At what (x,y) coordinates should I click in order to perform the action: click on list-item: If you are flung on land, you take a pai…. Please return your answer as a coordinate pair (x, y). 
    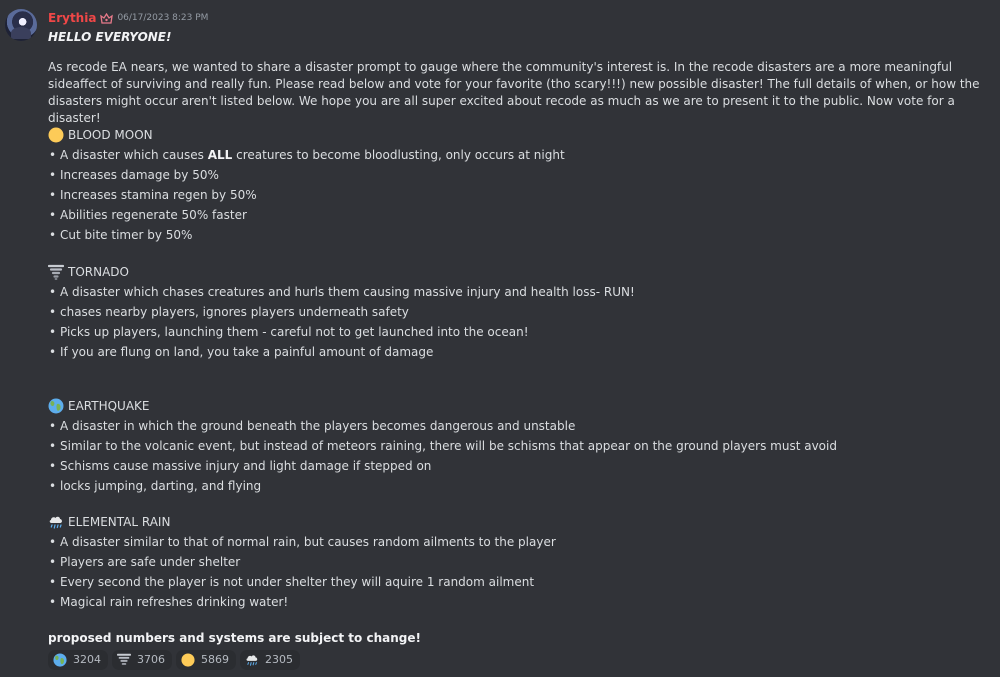
    Looking at the image, I should click on (520, 352).